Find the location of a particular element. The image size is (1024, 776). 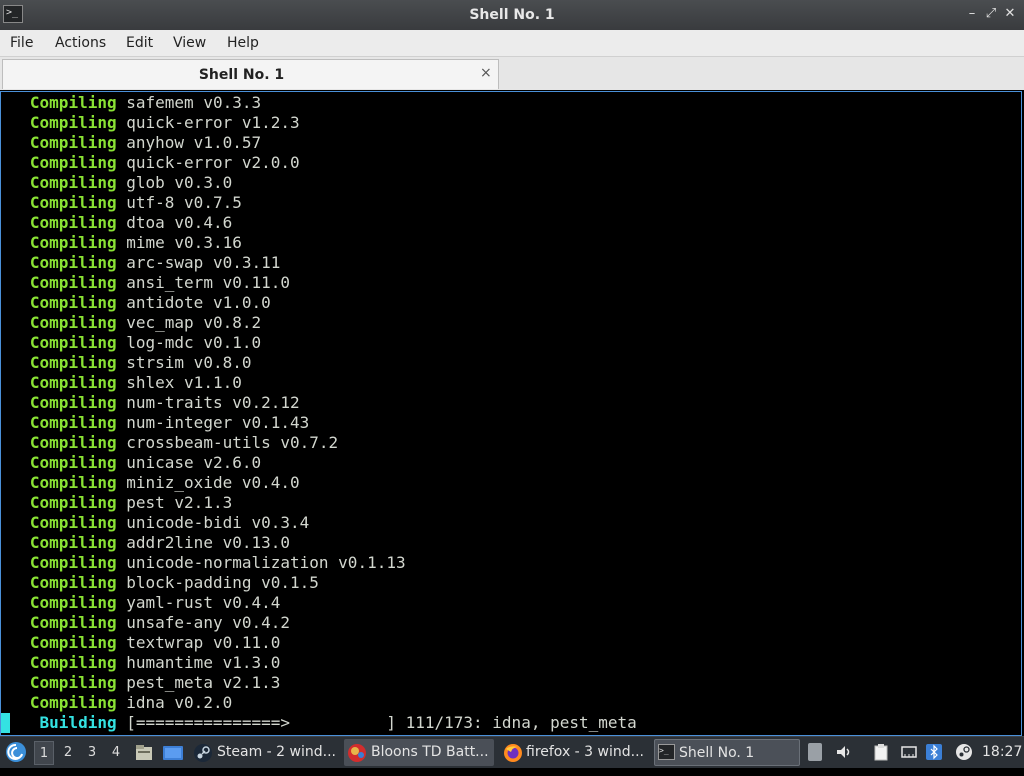

terminal-line: Compiling block-padding v0.1.5 is located at coordinates (160, 583).